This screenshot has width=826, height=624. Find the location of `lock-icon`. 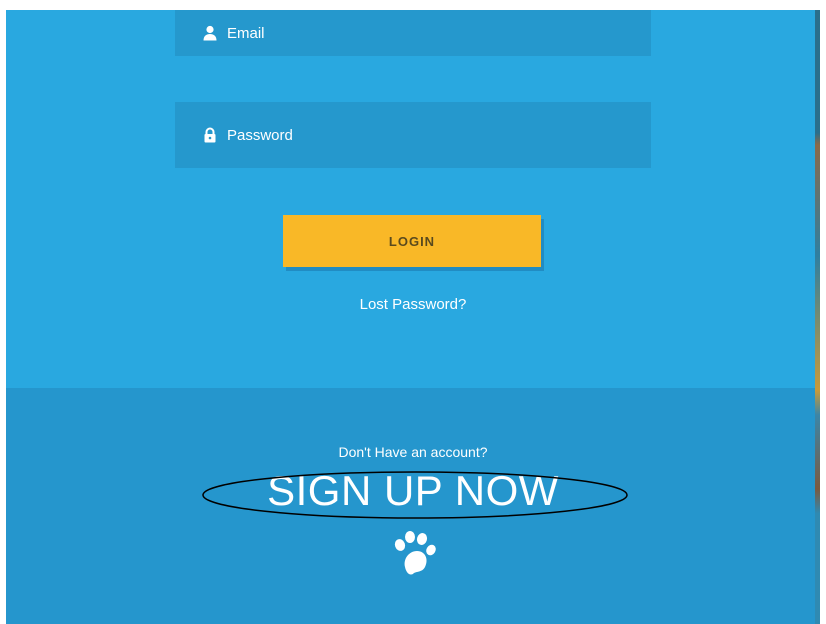

lock-icon is located at coordinates (210, 135).